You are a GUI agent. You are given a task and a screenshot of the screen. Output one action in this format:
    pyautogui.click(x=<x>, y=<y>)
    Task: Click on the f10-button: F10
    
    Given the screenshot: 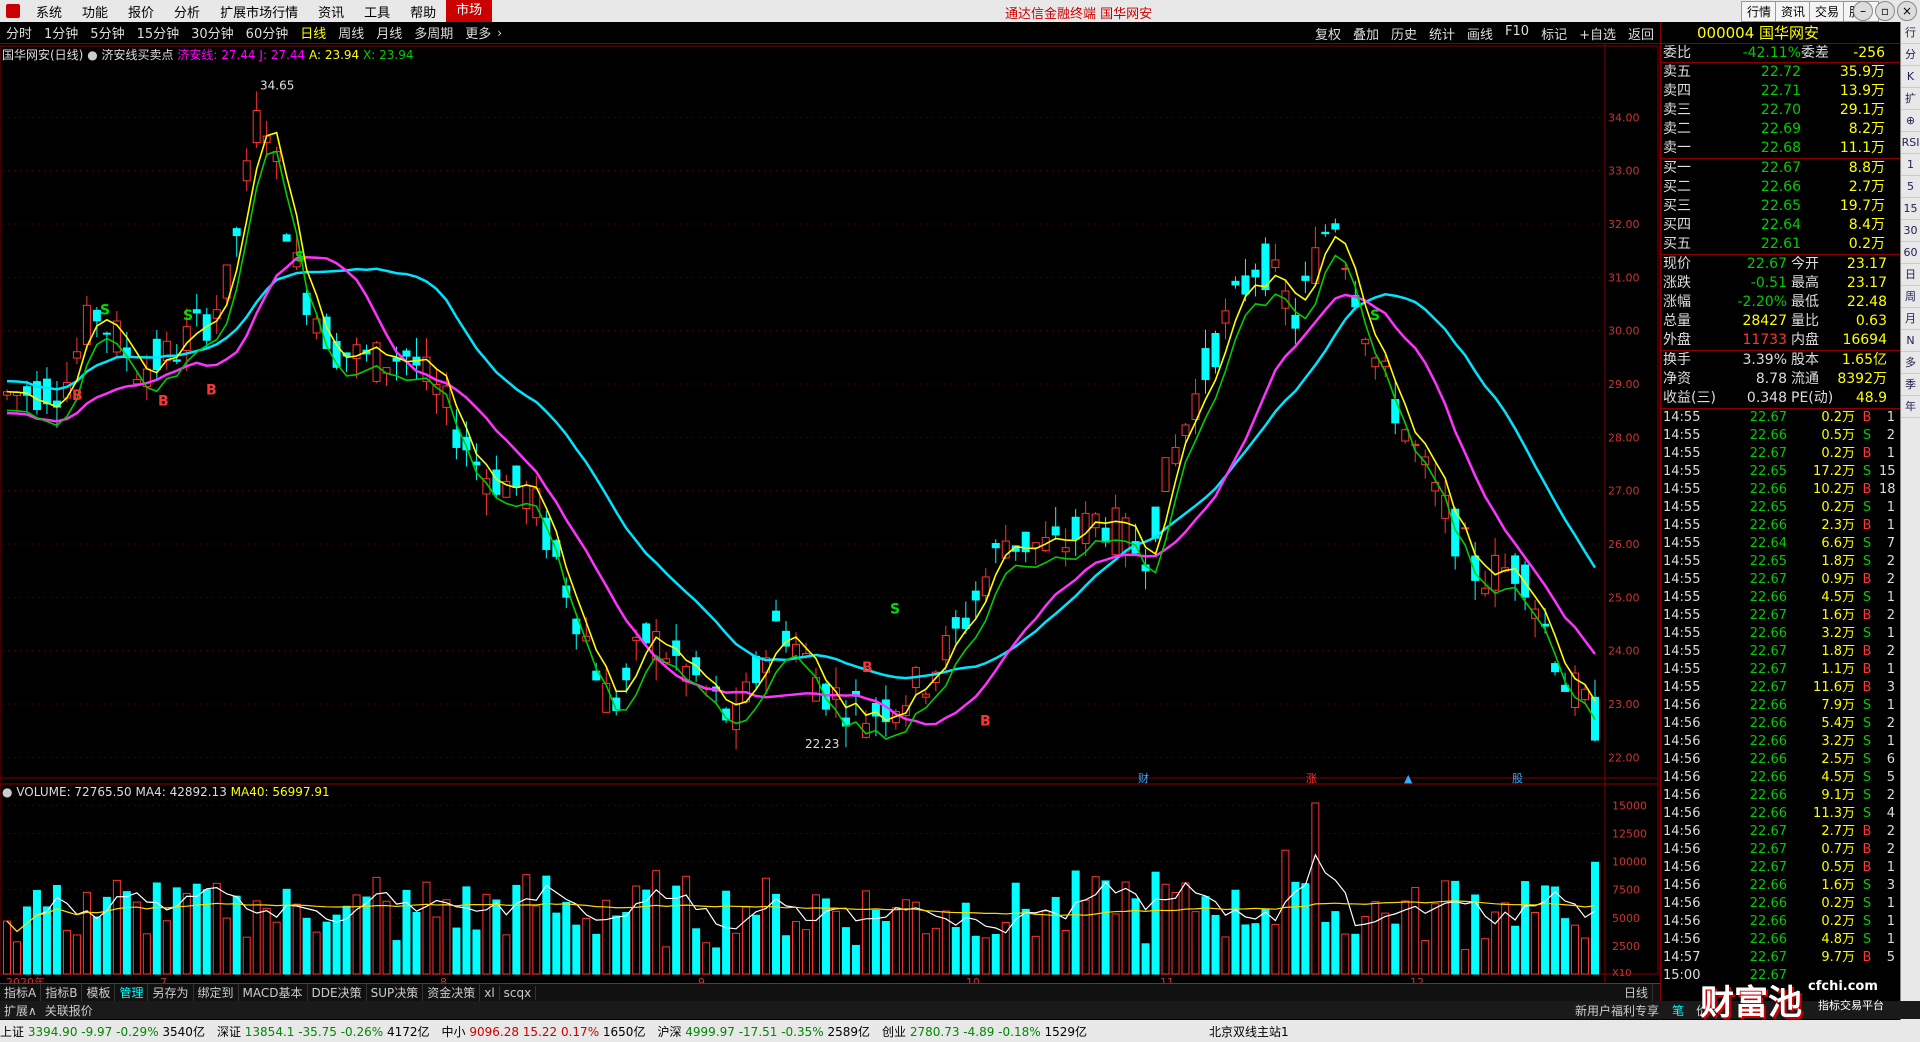 What is the action you would take?
    pyautogui.click(x=1517, y=33)
    